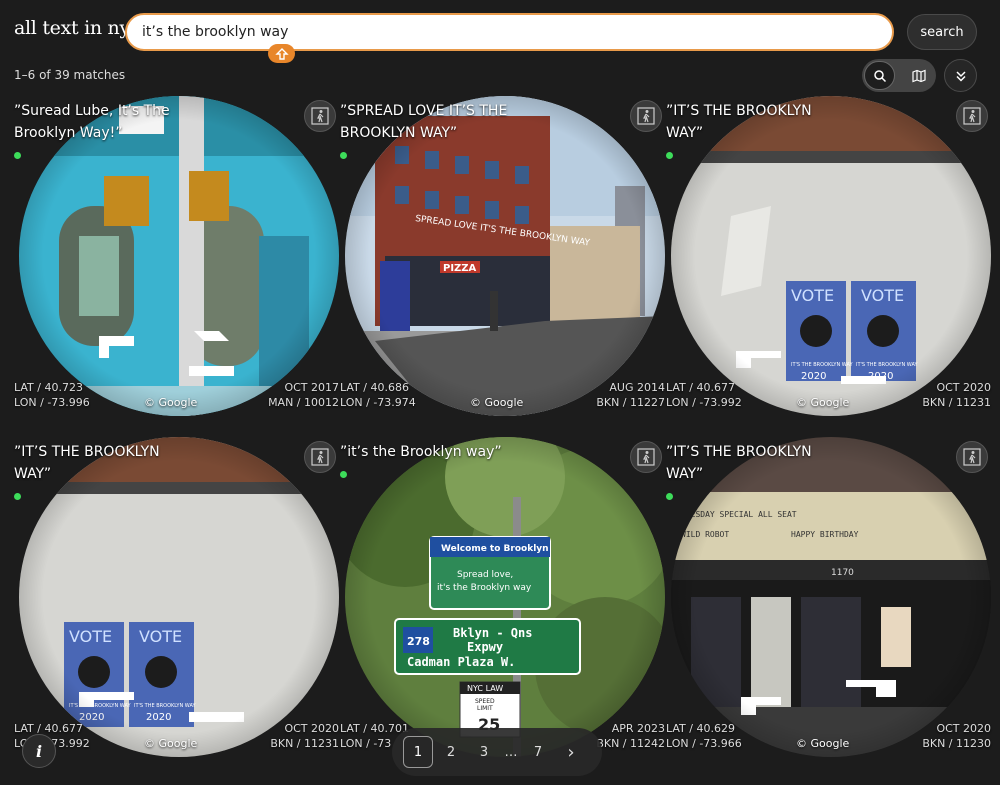 The height and width of the screenshot is (785, 1000). I want to click on marquee-line: WILD ROBOT, so click(705, 534).